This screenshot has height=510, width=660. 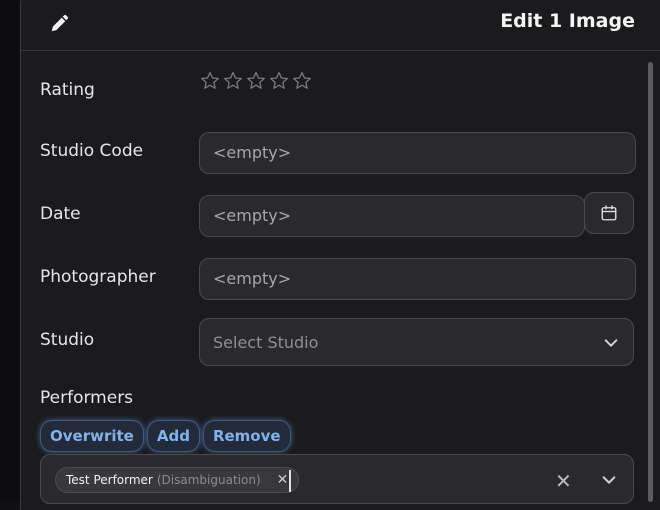 I want to click on remove-tag-icon: ✕, so click(x=283, y=480).